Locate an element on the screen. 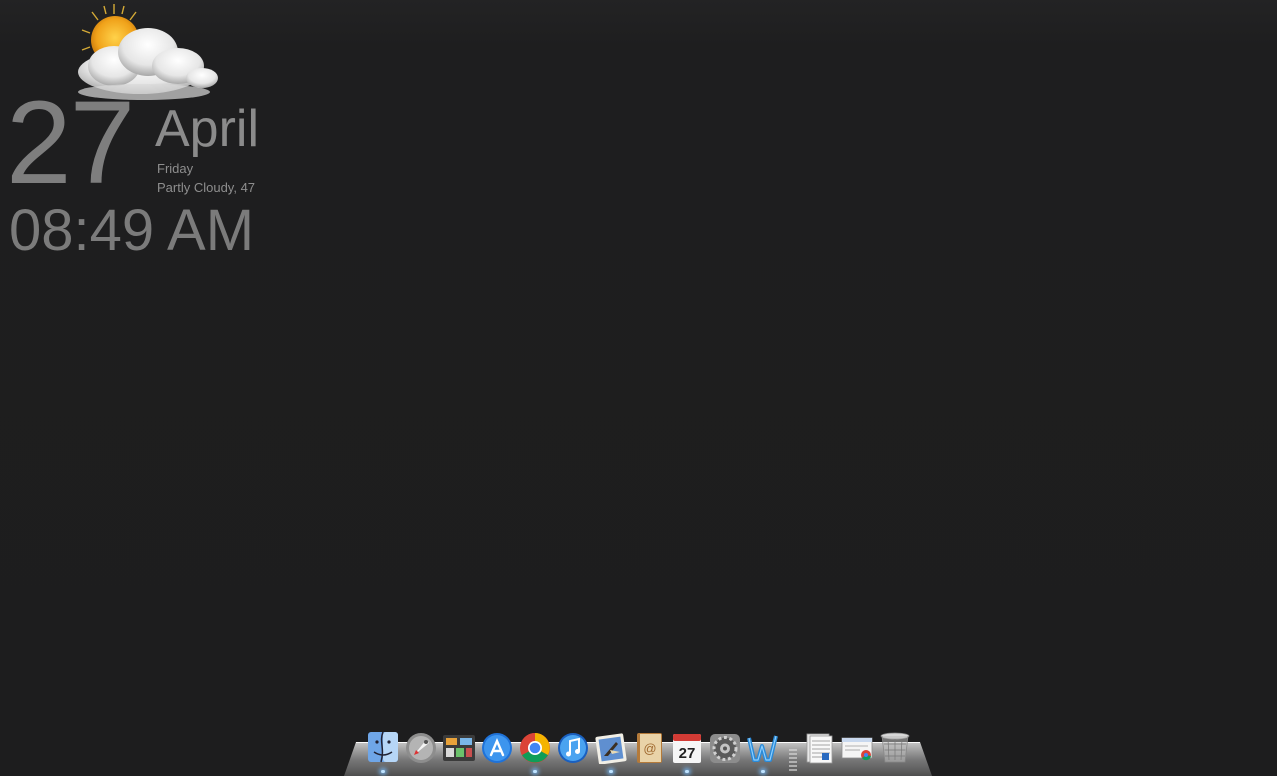 Image resolution: width=1277 pixels, height=776 pixels. calendar-day-label: 27 is located at coordinates (687, 753).